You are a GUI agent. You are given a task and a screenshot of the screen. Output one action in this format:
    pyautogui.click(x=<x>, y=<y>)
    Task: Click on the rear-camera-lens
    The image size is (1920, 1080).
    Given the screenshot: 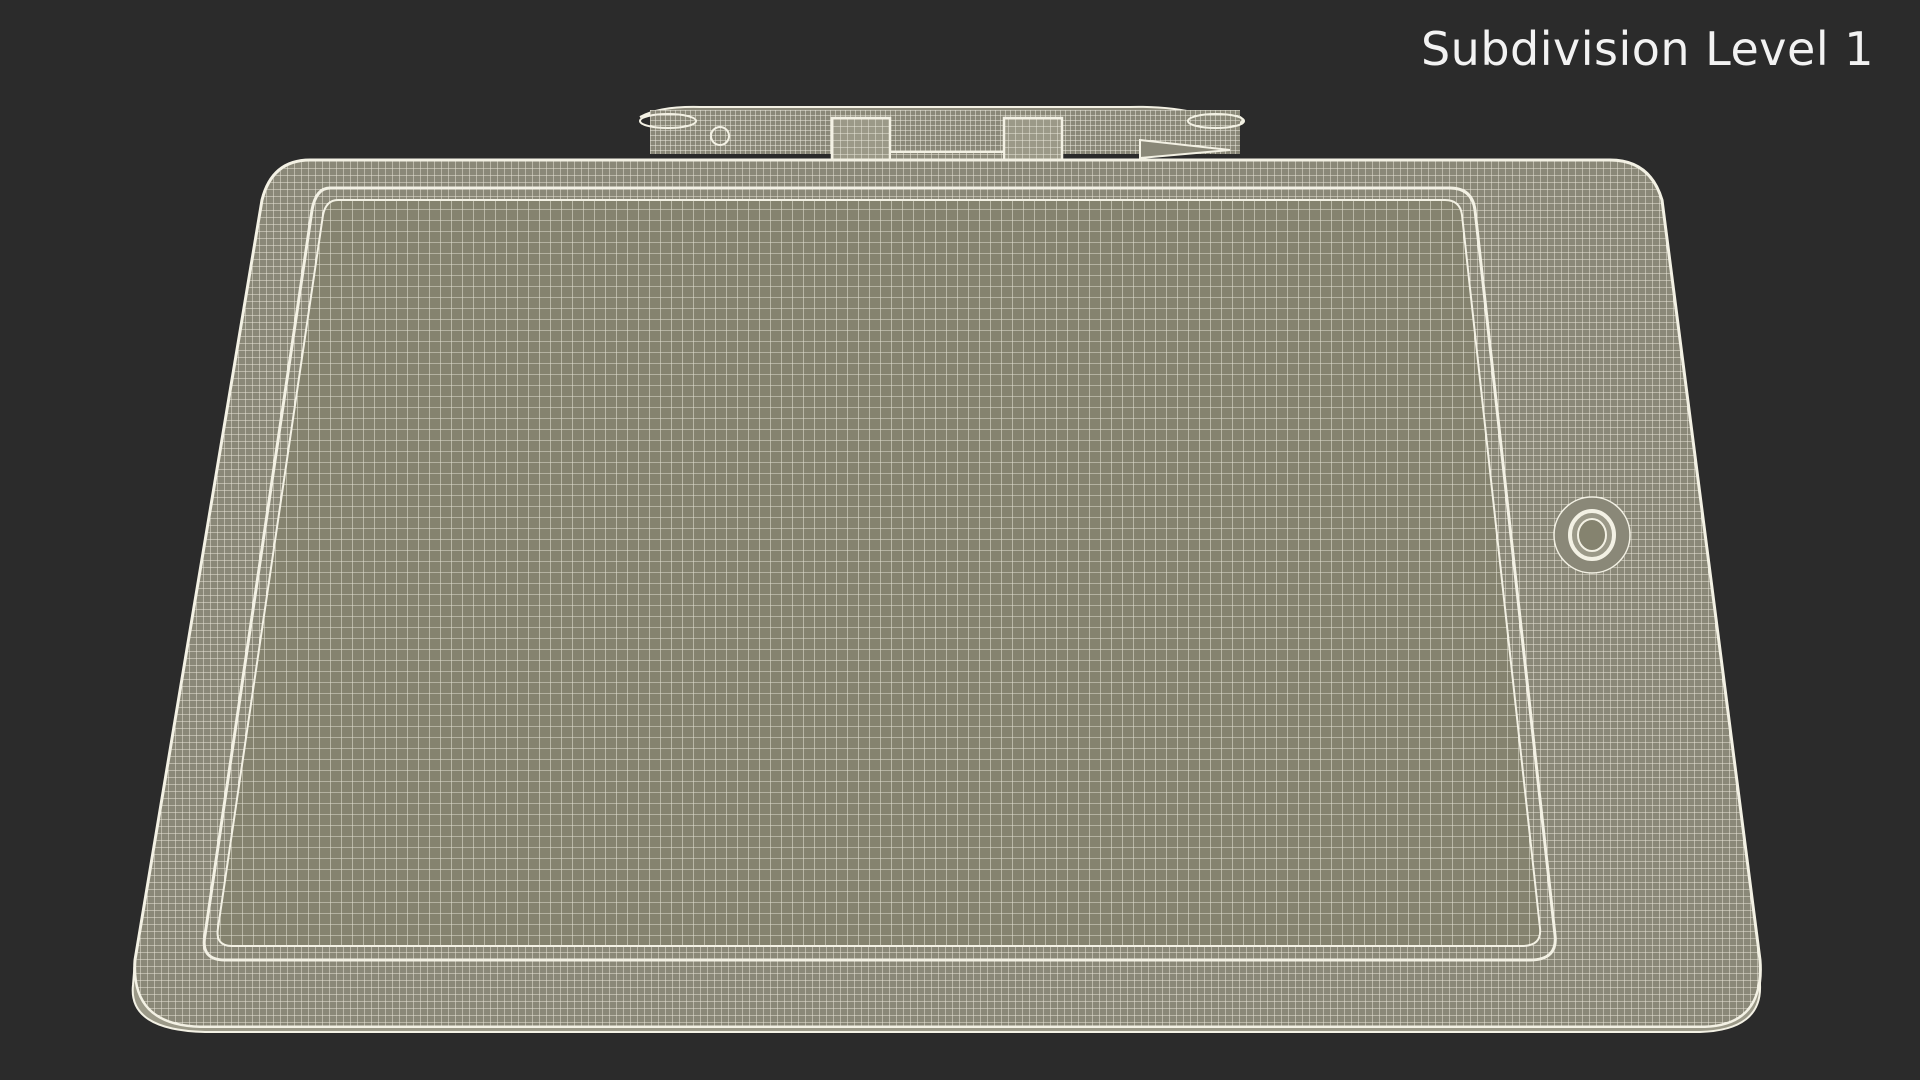 What is the action you would take?
    pyautogui.click(x=1592, y=535)
    